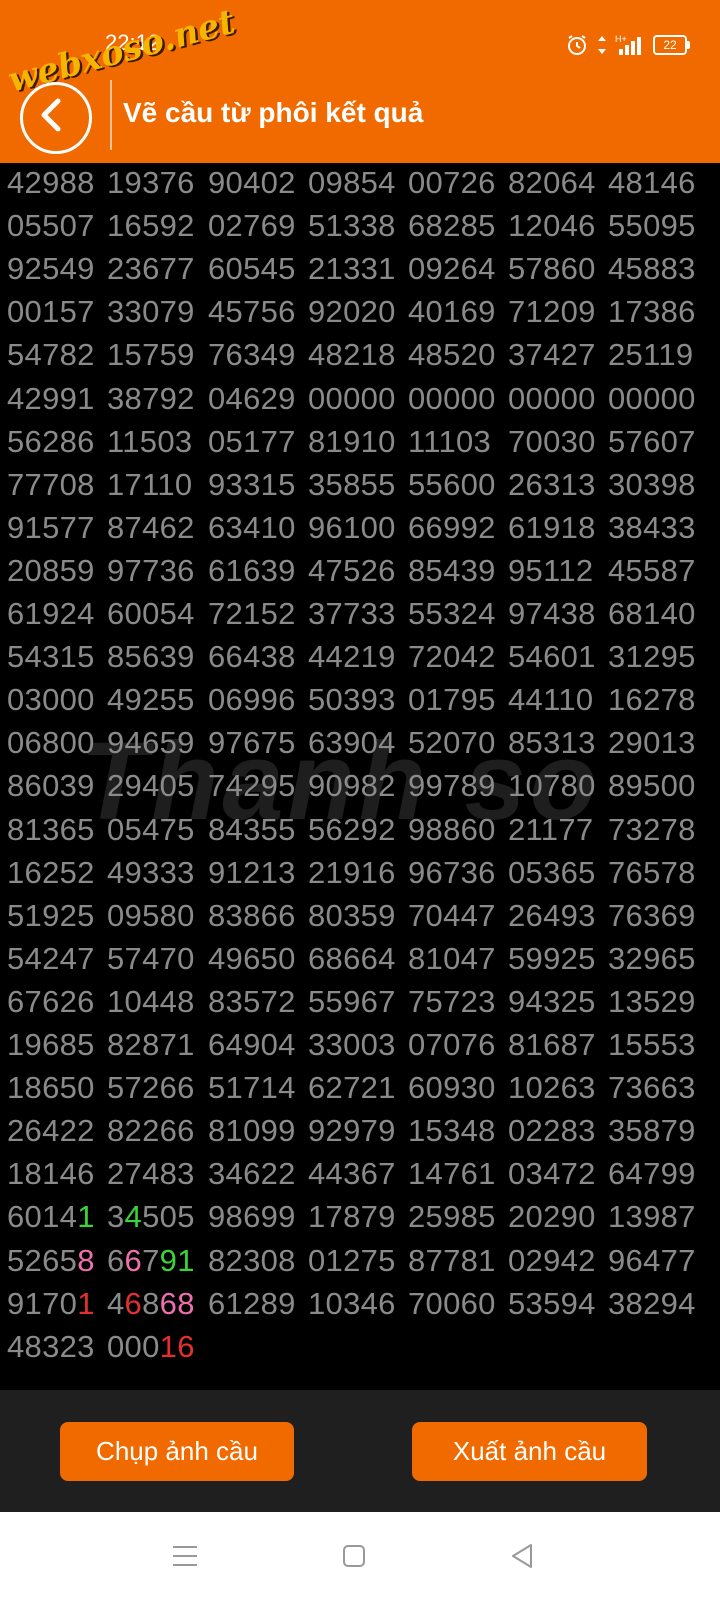 The width and height of the screenshot is (720, 1600). I want to click on grid-cell: 98699, so click(252, 1217).